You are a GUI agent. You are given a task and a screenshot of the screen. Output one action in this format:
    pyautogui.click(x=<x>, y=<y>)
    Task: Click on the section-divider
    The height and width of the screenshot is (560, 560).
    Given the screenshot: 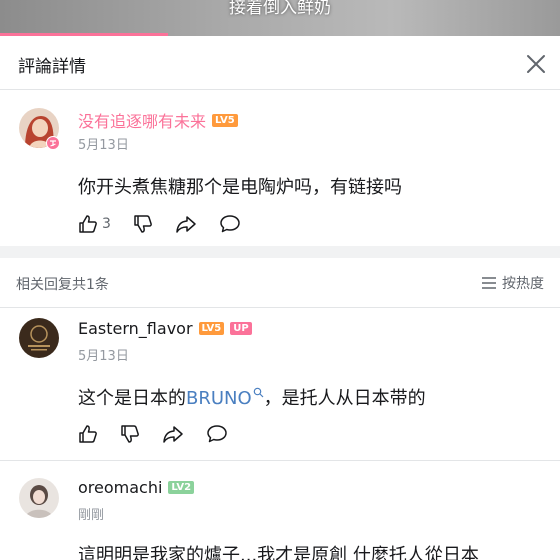 What is the action you would take?
    pyautogui.click(x=280, y=252)
    